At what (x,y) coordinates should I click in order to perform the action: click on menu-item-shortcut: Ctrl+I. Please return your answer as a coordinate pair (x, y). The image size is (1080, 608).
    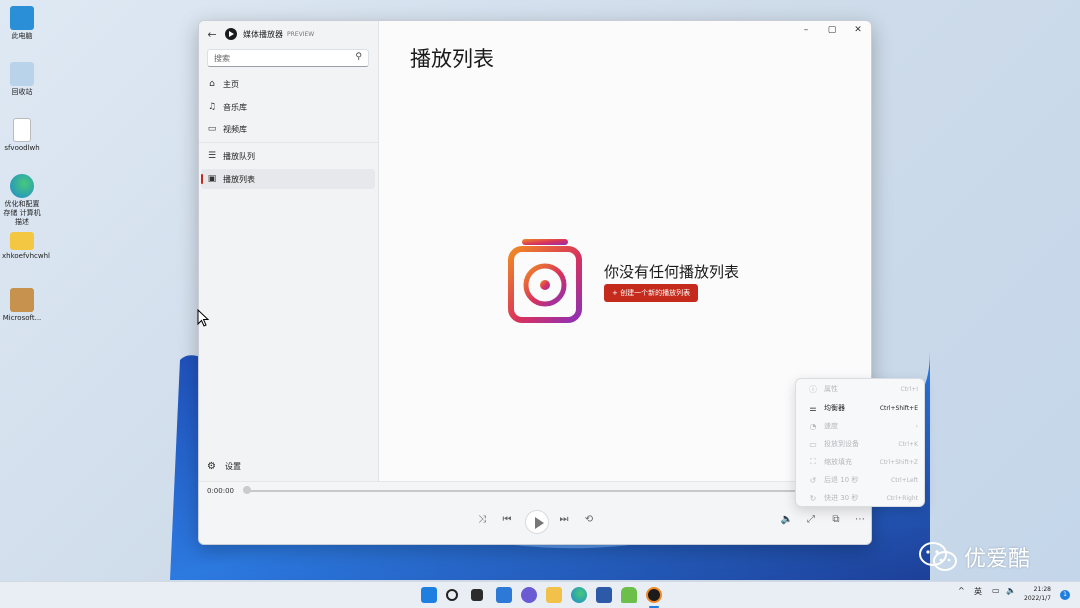
    Looking at the image, I should click on (909, 389).